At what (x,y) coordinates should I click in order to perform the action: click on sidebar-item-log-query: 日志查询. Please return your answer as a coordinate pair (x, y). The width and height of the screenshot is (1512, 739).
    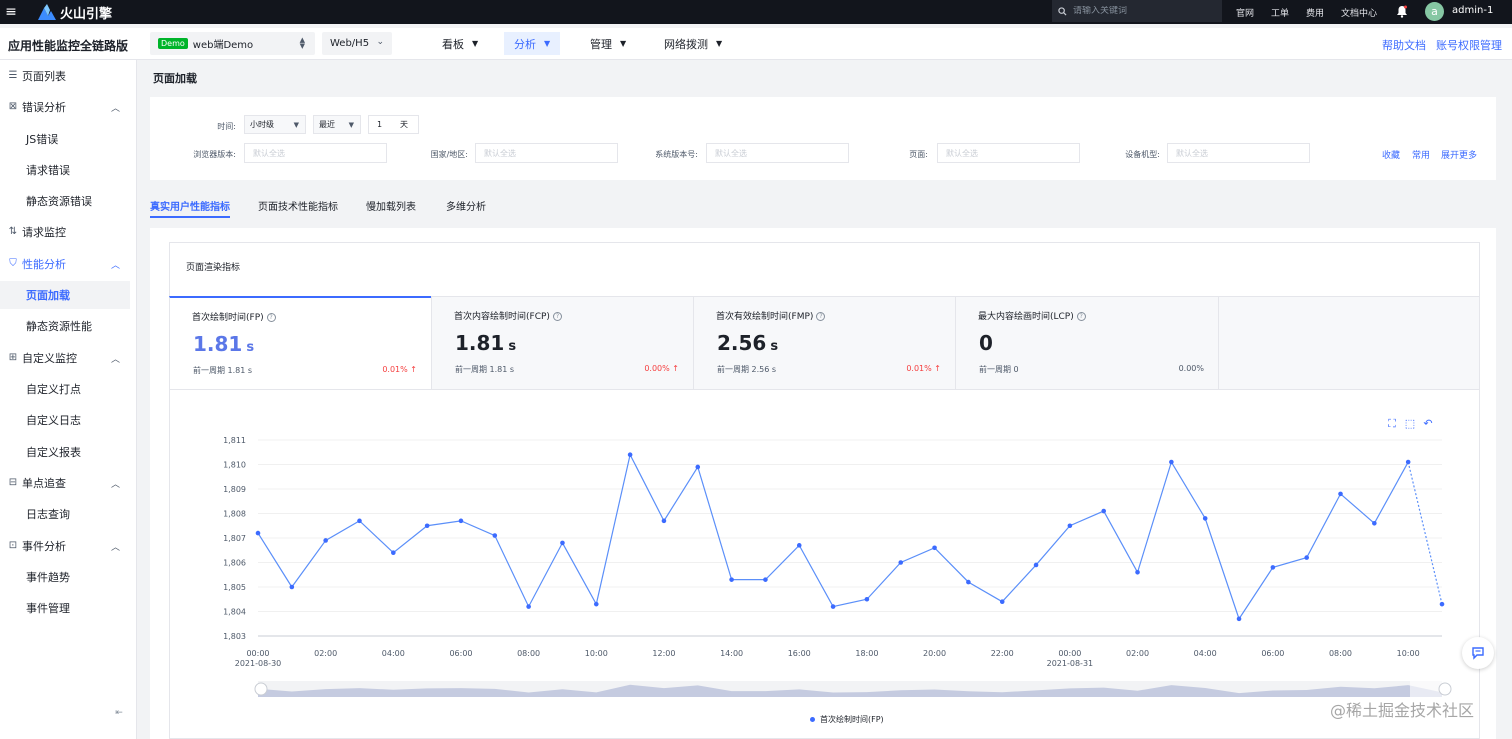
    Looking at the image, I should click on (68, 514).